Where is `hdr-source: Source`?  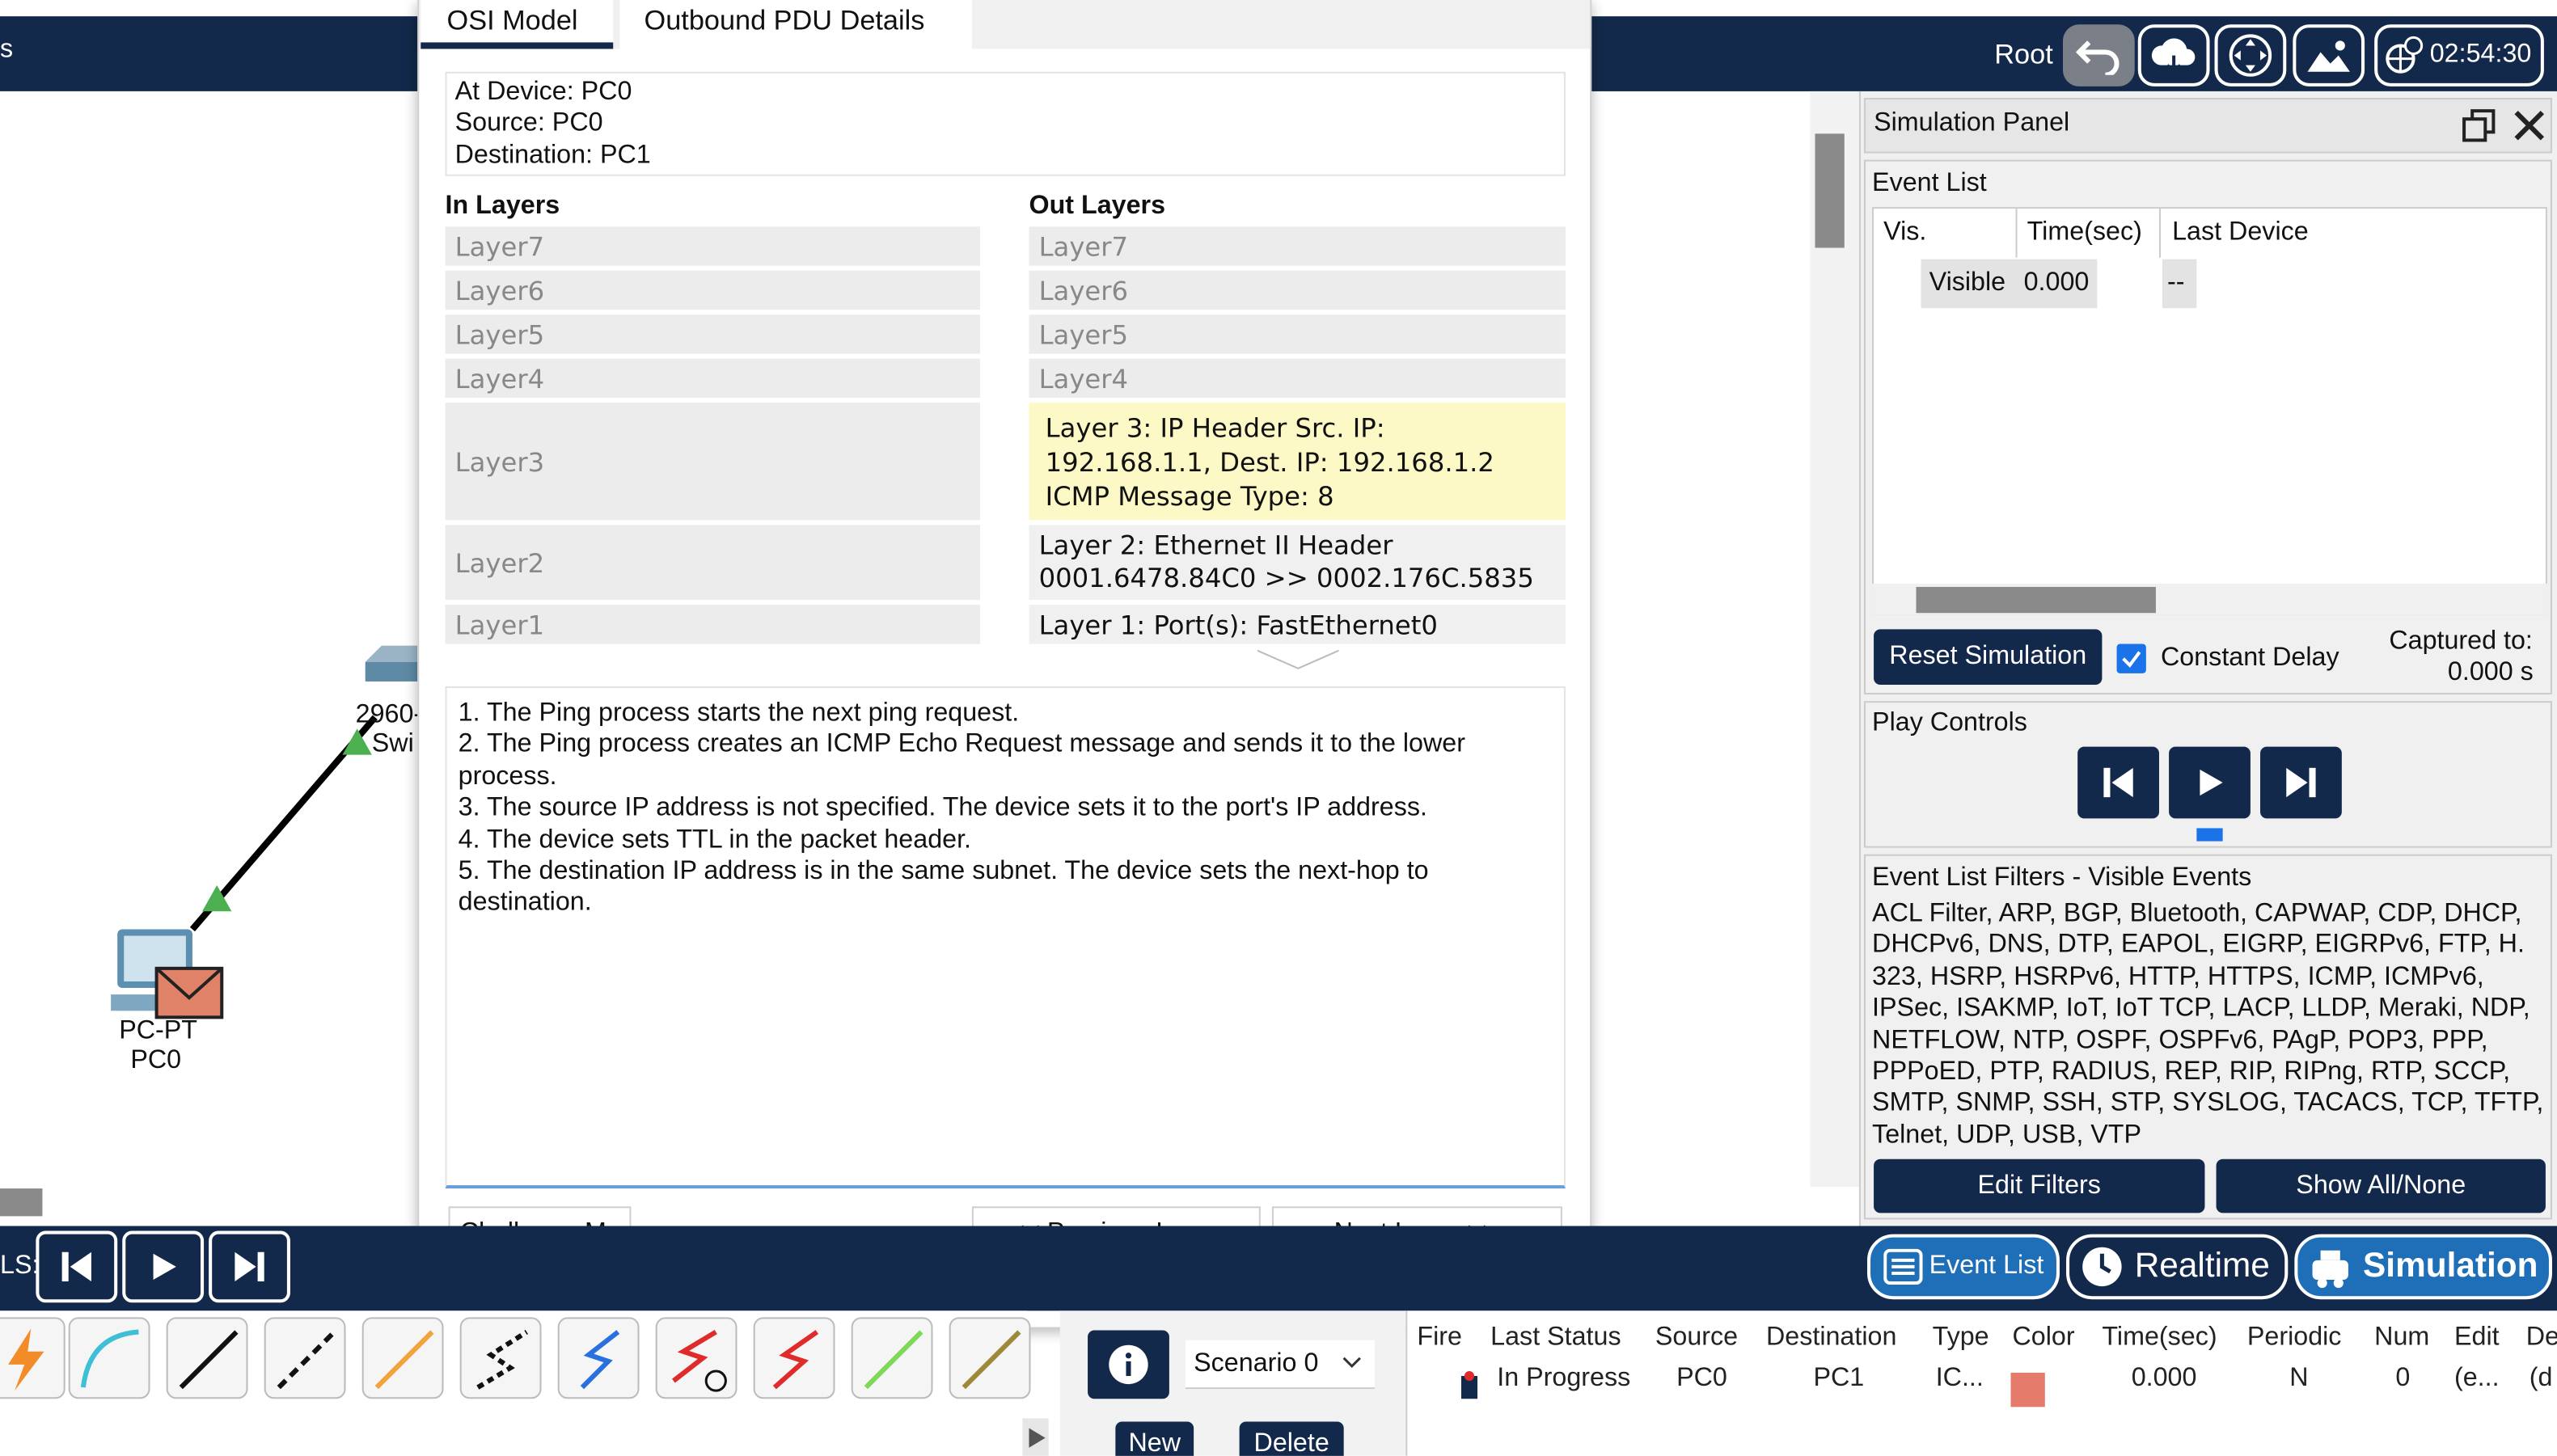
hdr-source: Source is located at coordinates (1697, 1338).